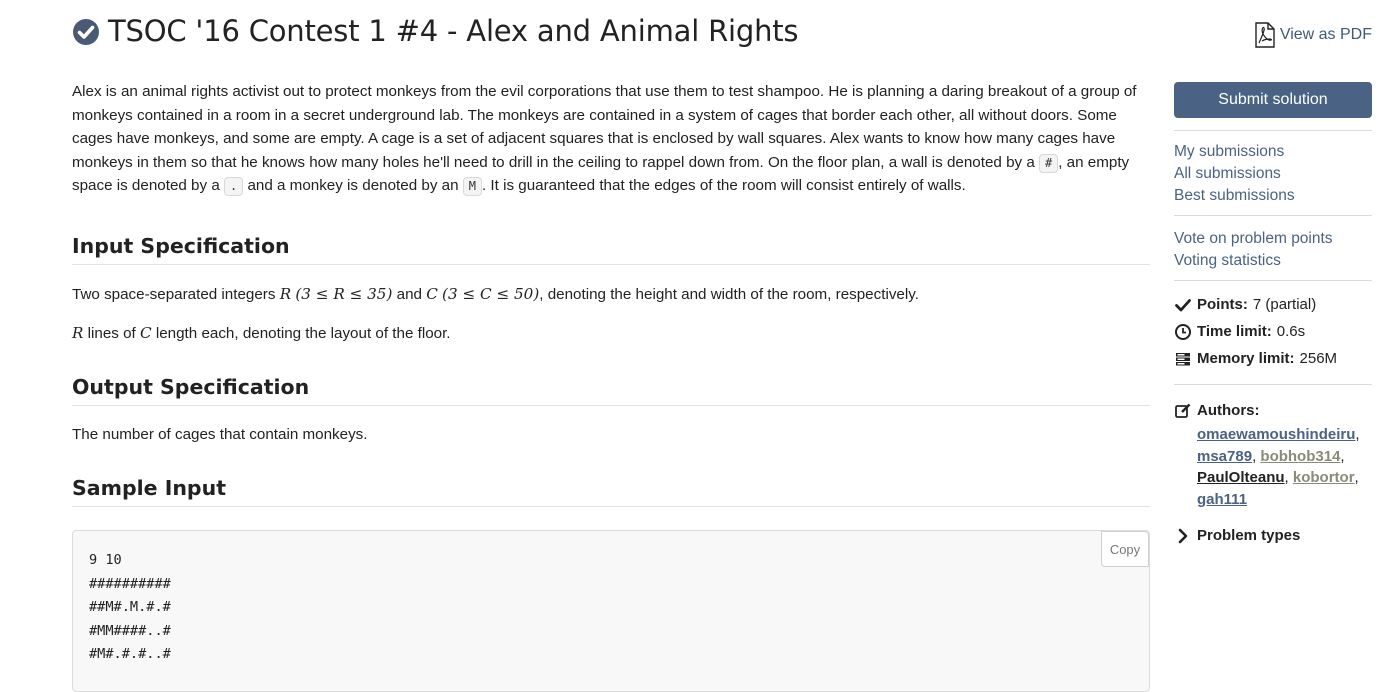 This screenshot has height=692, width=1400. I want to click on view-as-pdf-link: View as PDF, so click(1312, 35).